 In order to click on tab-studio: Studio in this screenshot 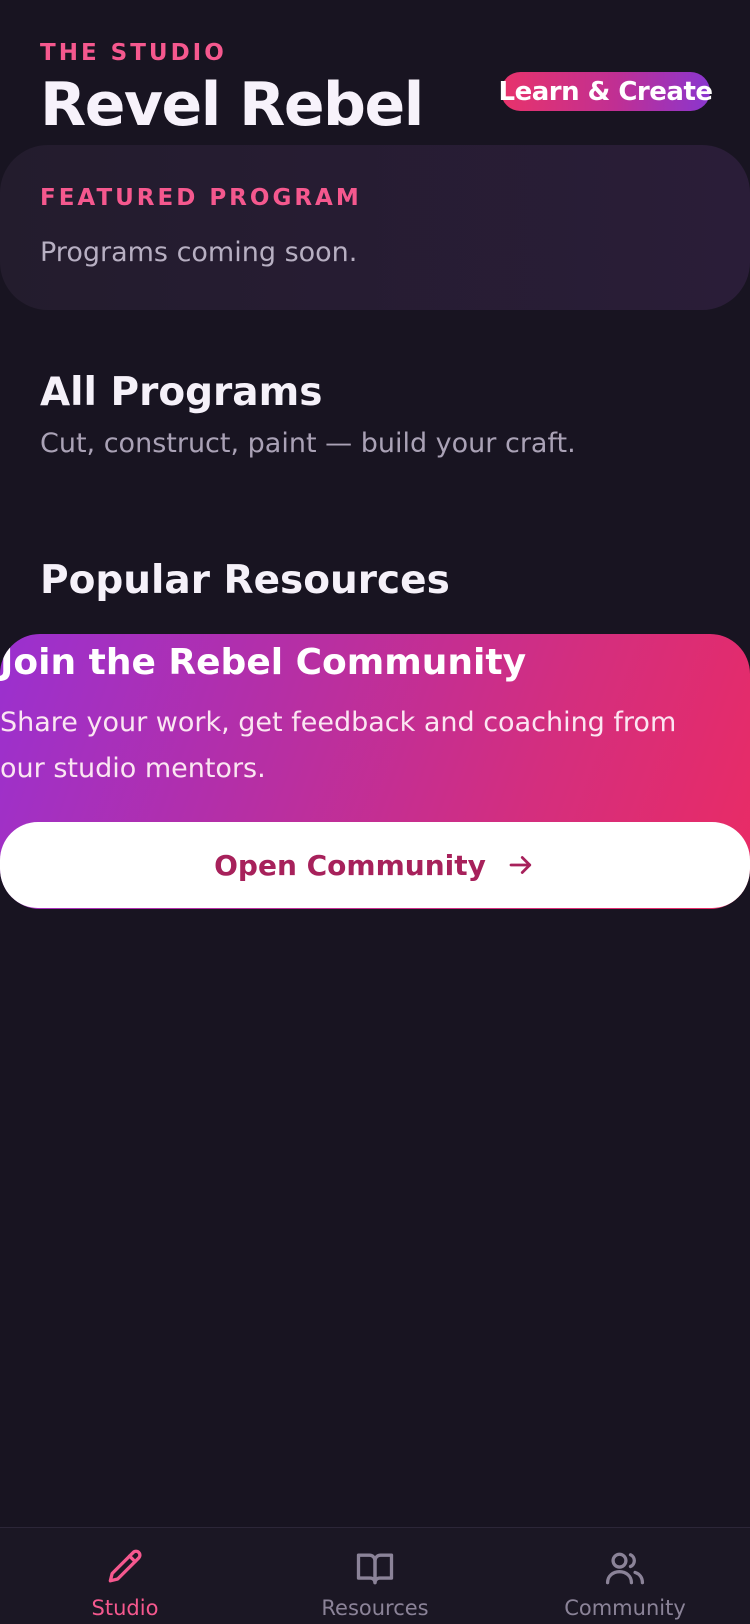, I will do `click(125, 1576)`.